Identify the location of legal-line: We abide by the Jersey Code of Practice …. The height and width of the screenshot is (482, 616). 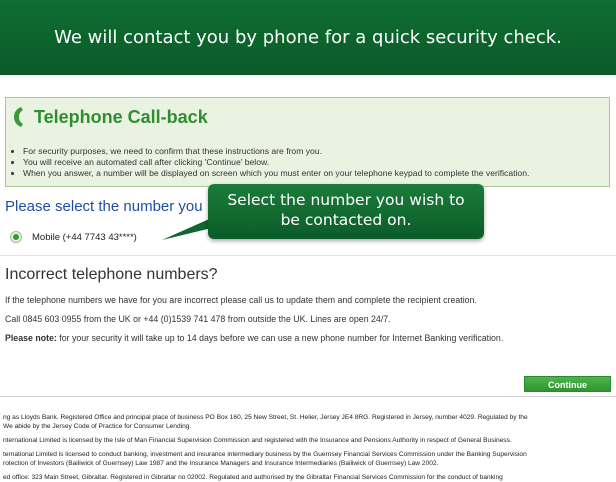
(97, 426).